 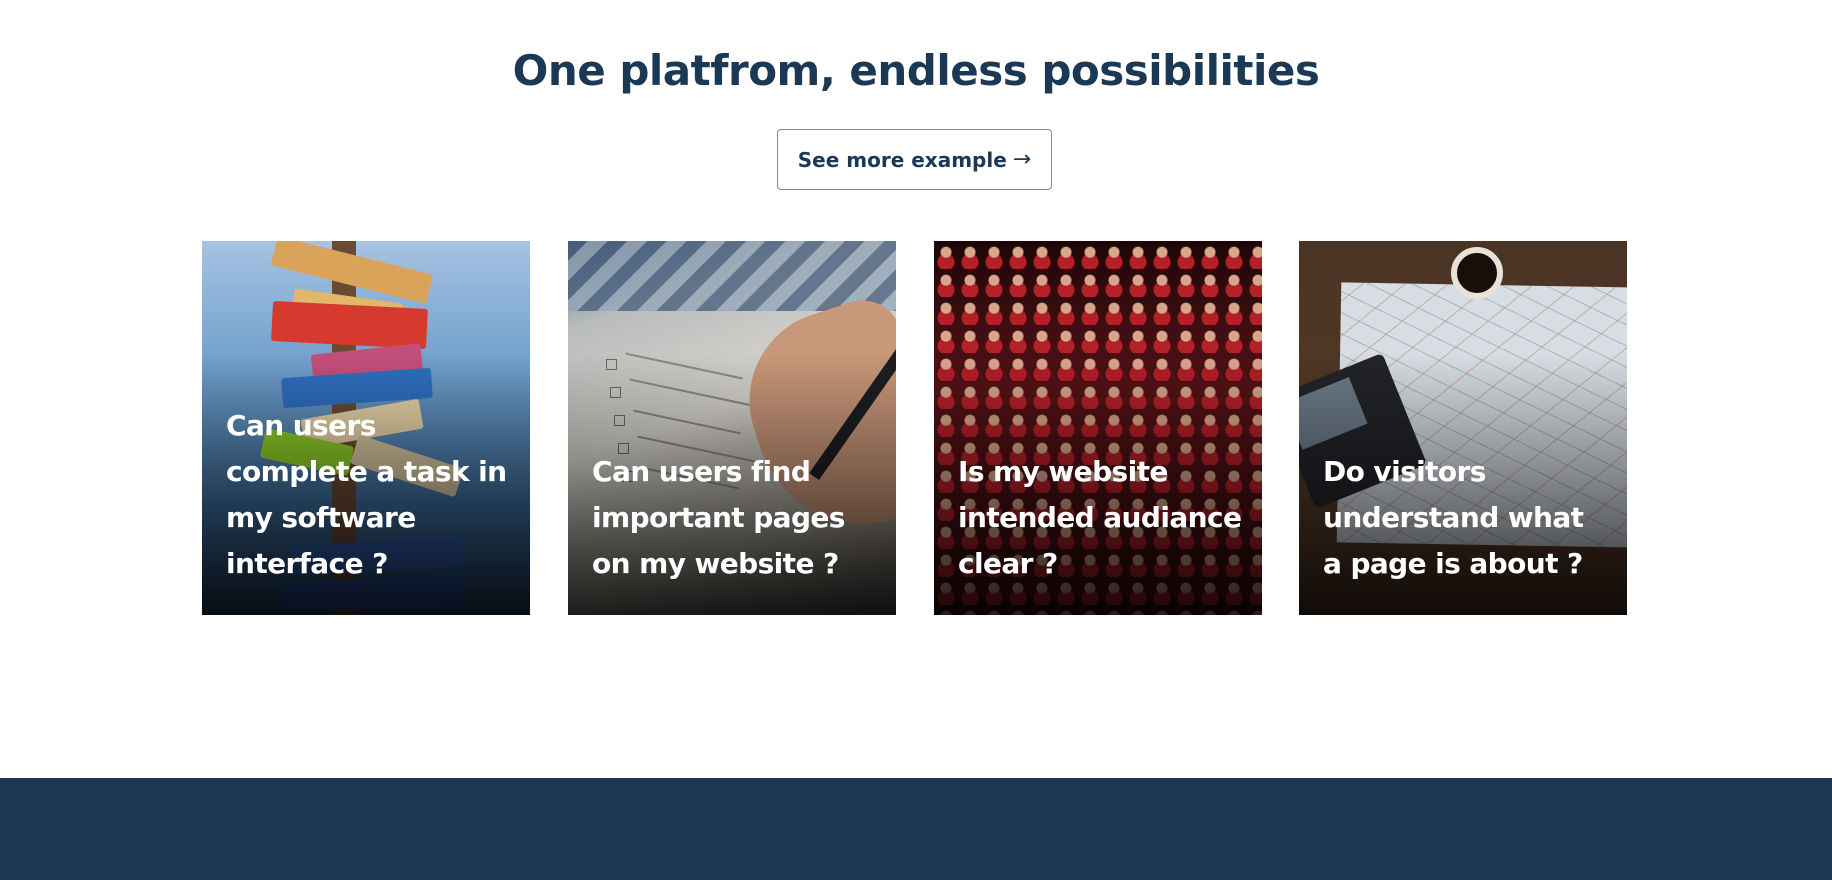 I want to click on example-card-audience: Is my website intended audiance clear ?, so click(x=1098, y=428).